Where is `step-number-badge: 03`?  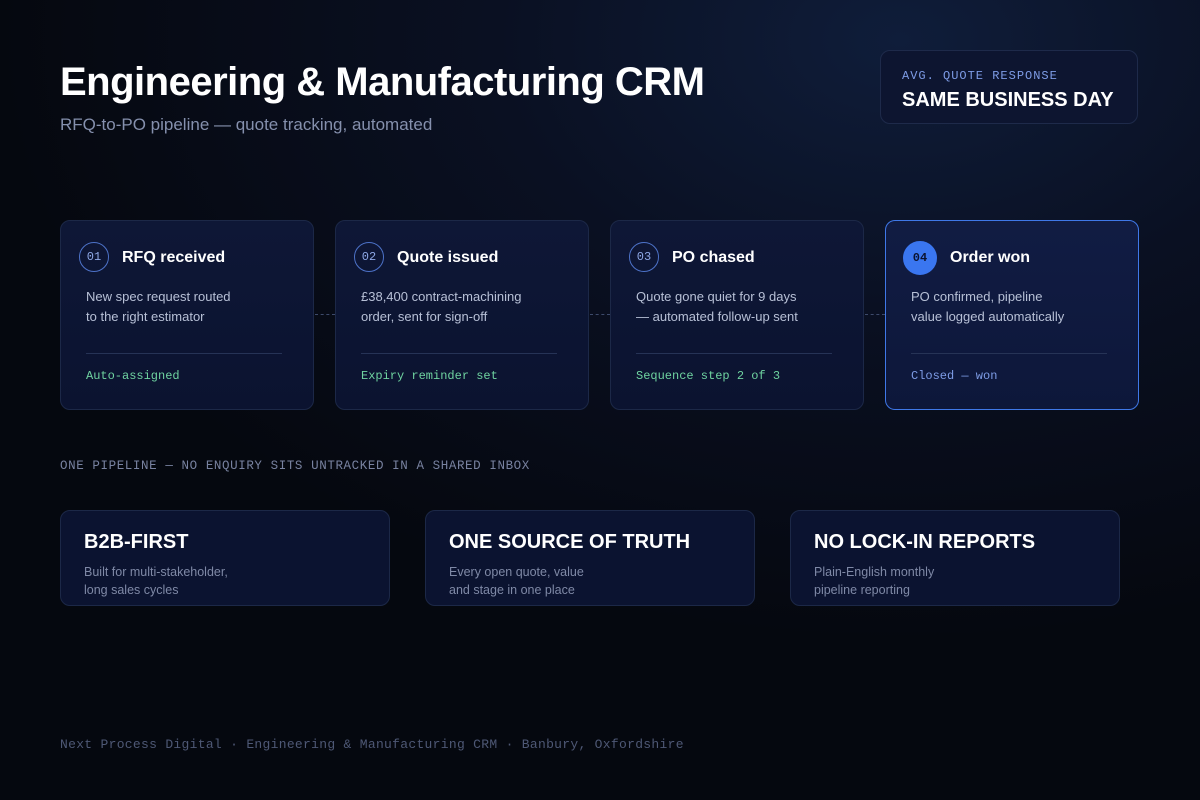 step-number-badge: 03 is located at coordinates (644, 257).